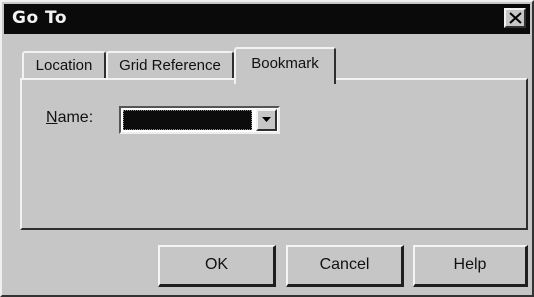 Image resolution: width=534 pixels, height=297 pixels. What do you see at coordinates (40, 18) in the screenshot?
I see `window-title: Go To` at bounding box center [40, 18].